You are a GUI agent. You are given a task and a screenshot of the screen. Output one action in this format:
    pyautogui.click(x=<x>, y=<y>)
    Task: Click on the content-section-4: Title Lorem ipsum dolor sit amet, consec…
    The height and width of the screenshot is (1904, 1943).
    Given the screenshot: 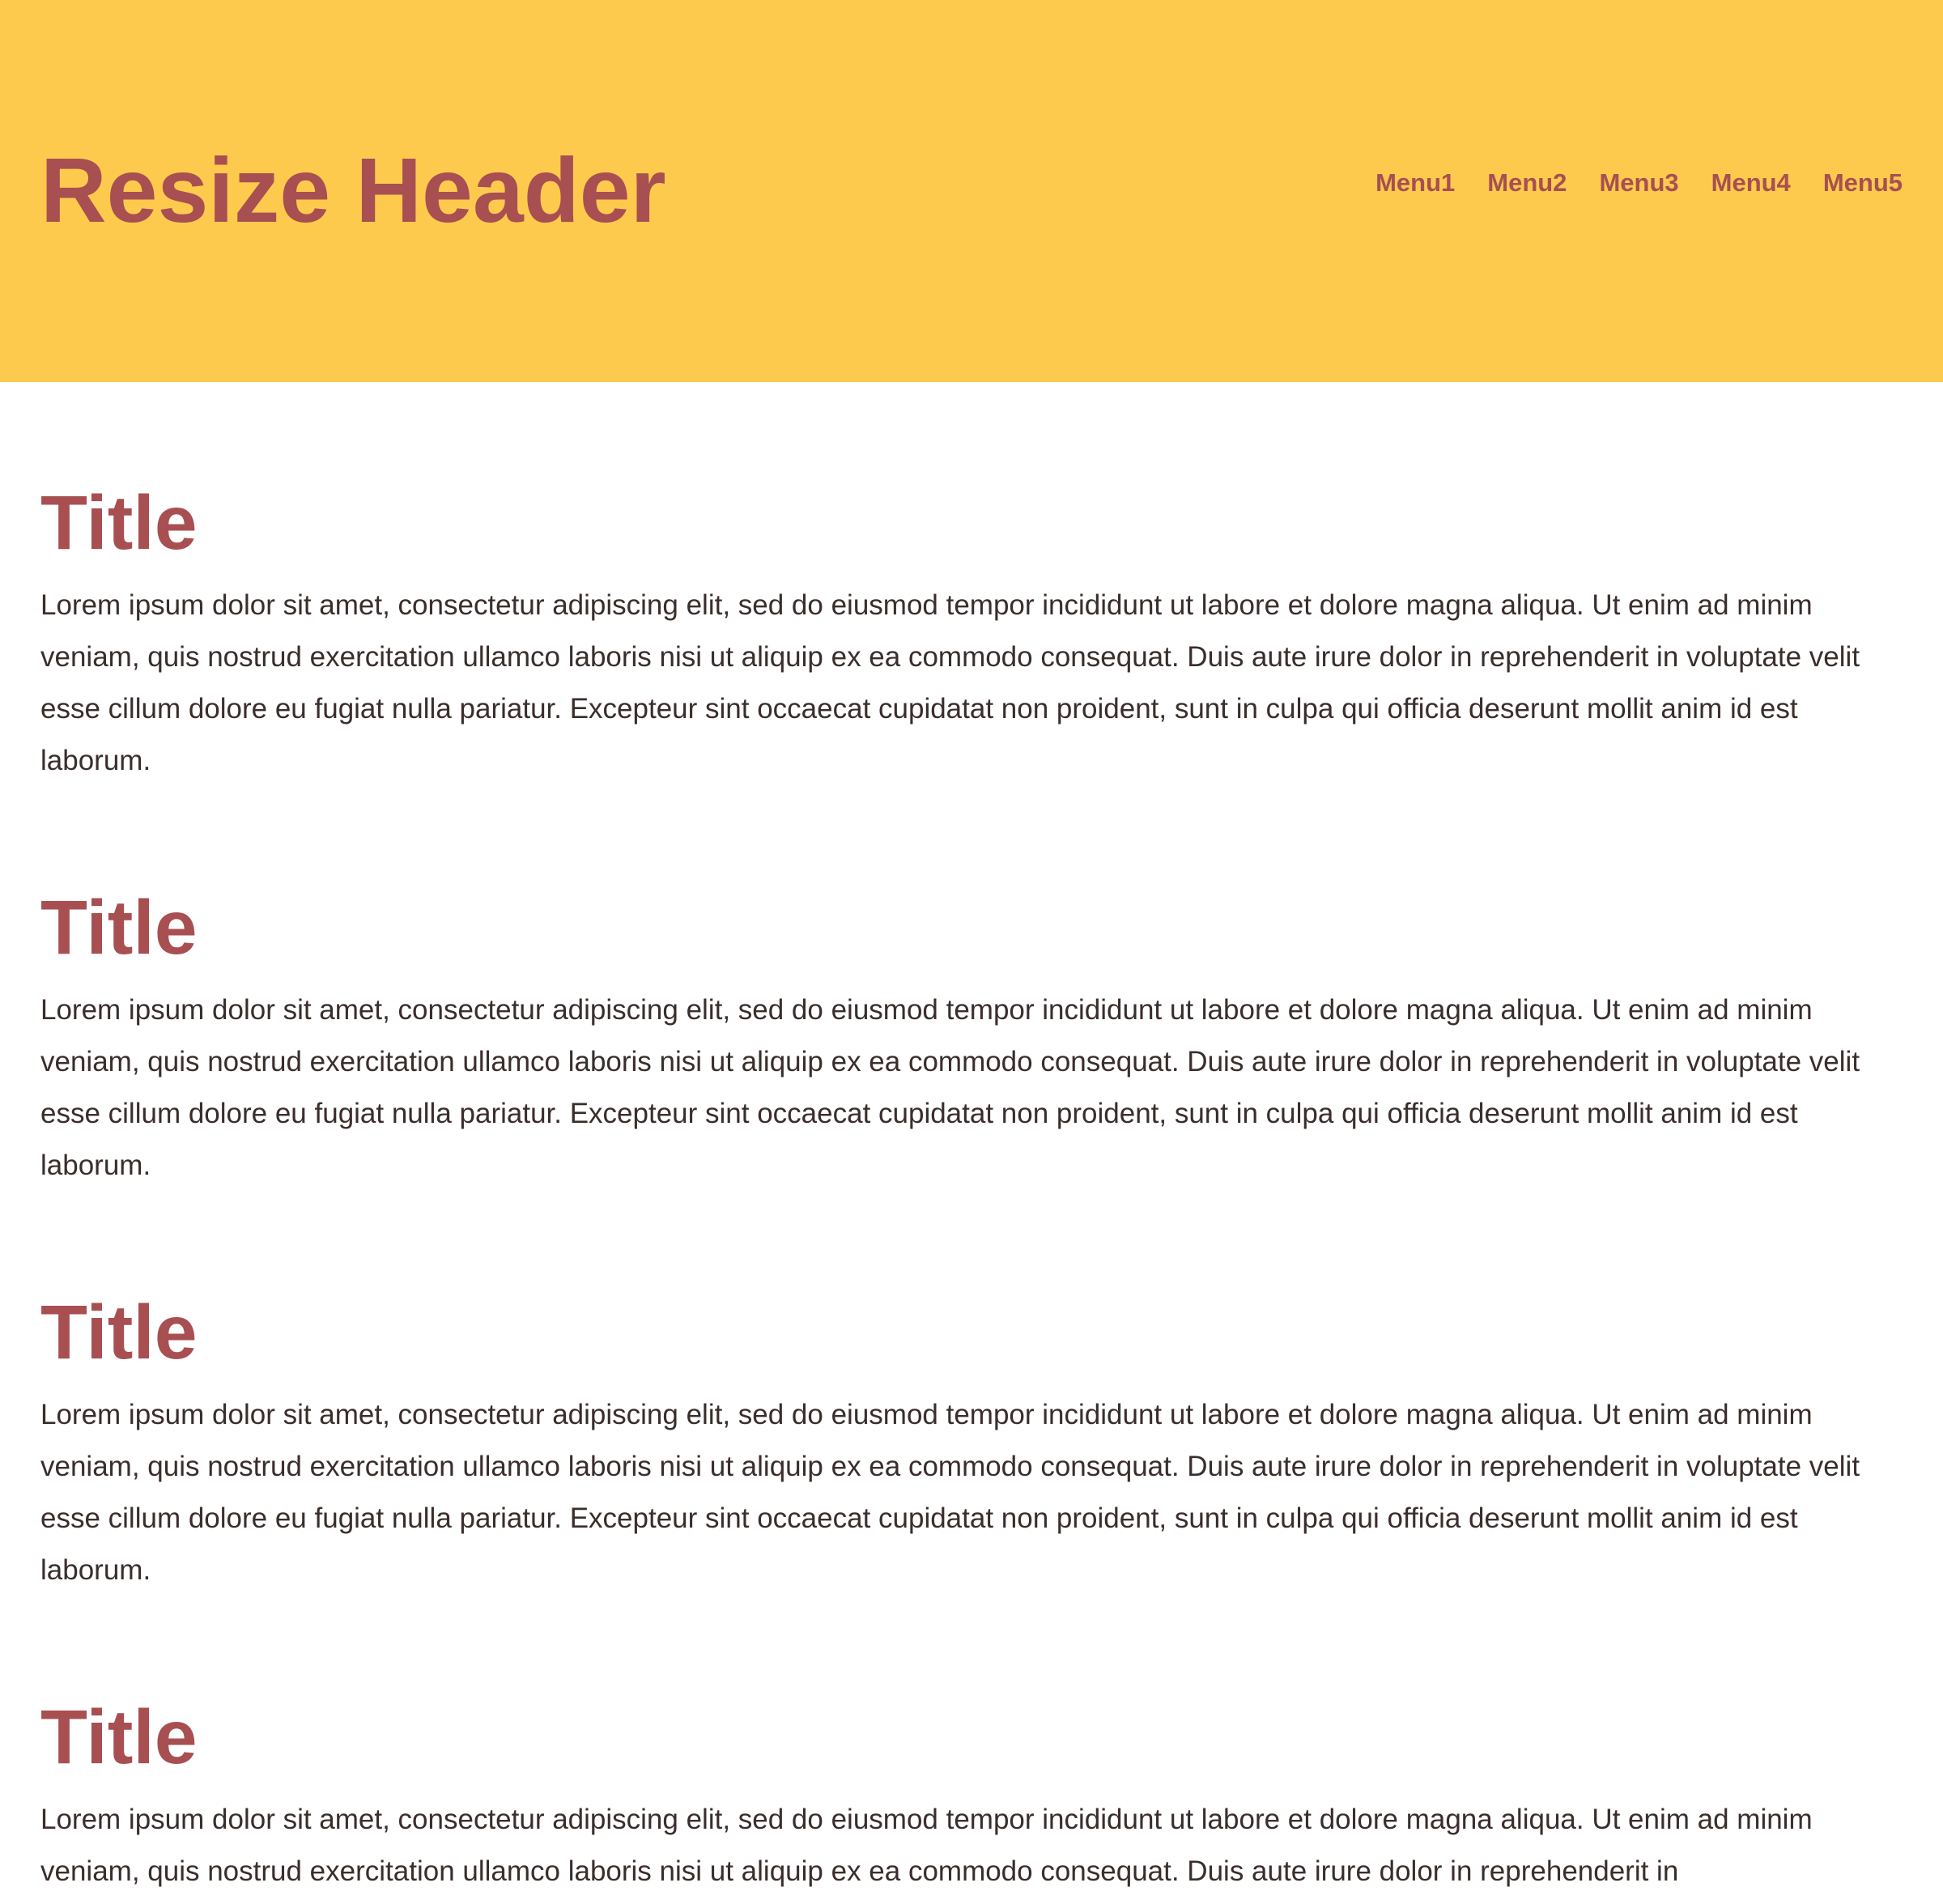 What is the action you would take?
    pyautogui.click(x=955, y=1797)
    